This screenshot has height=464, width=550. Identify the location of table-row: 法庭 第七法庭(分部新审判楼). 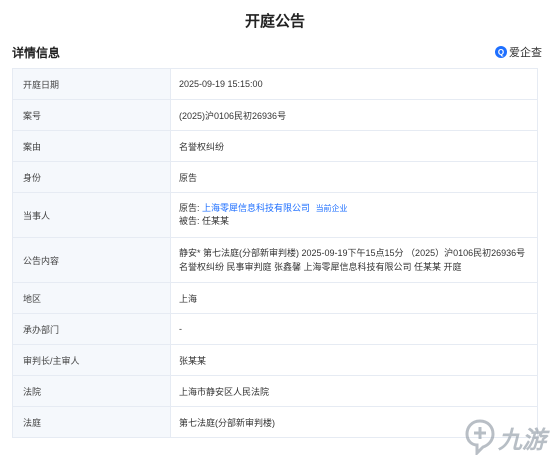
(275, 422).